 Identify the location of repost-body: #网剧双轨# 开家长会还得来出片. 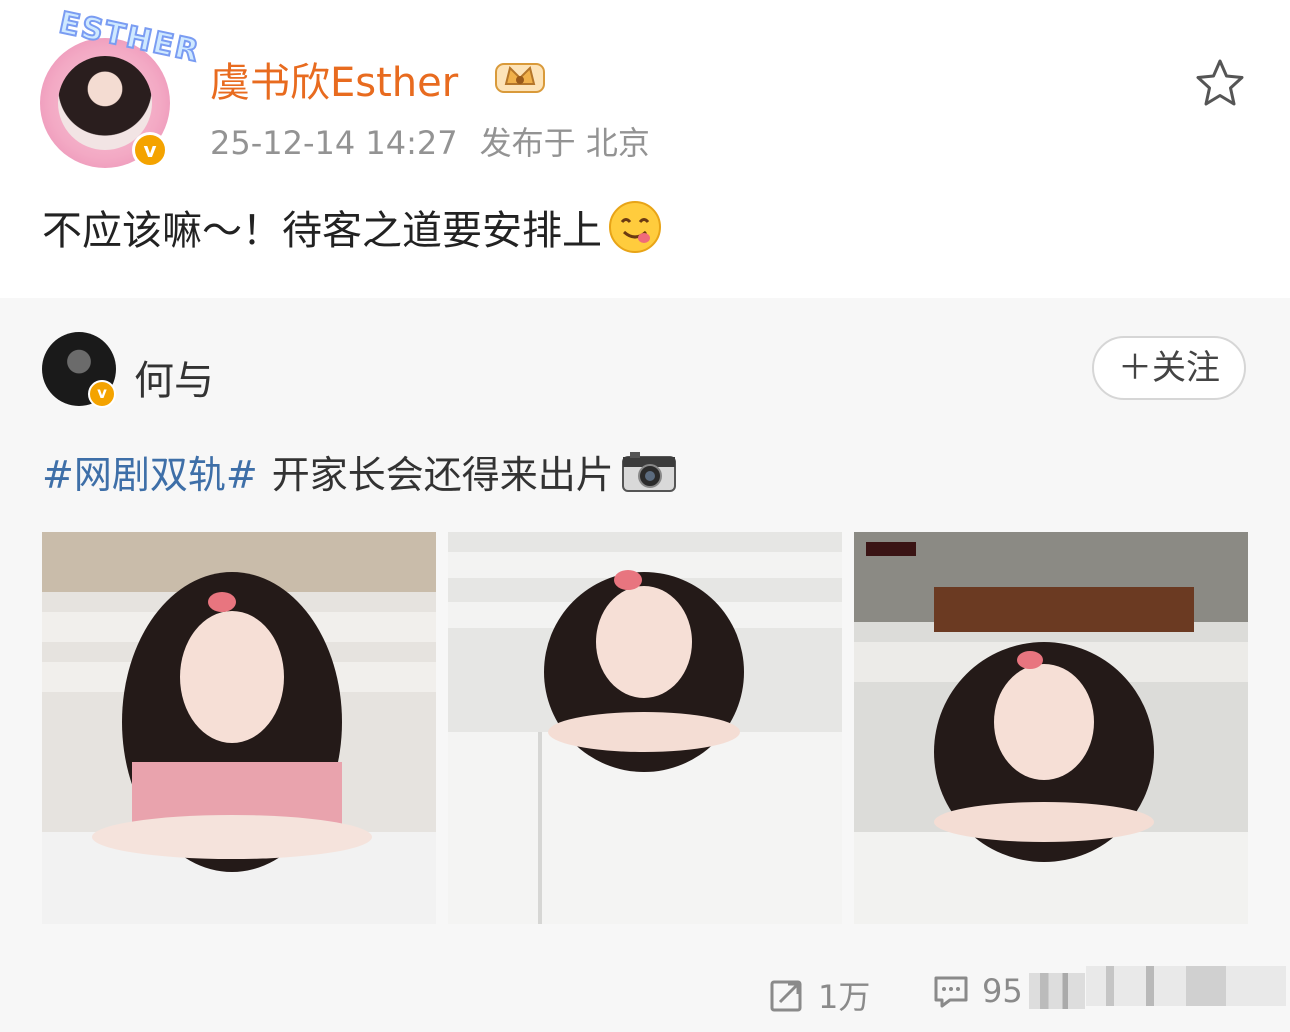
(360, 471).